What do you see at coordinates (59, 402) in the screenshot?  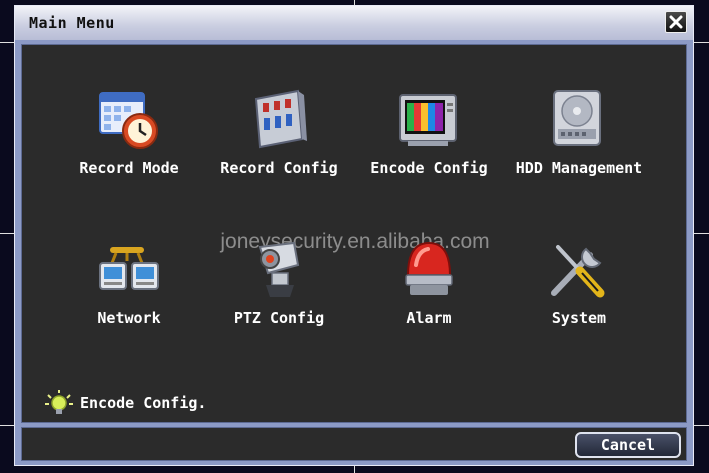 I see `lightbulb-icon` at bounding box center [59, 402].